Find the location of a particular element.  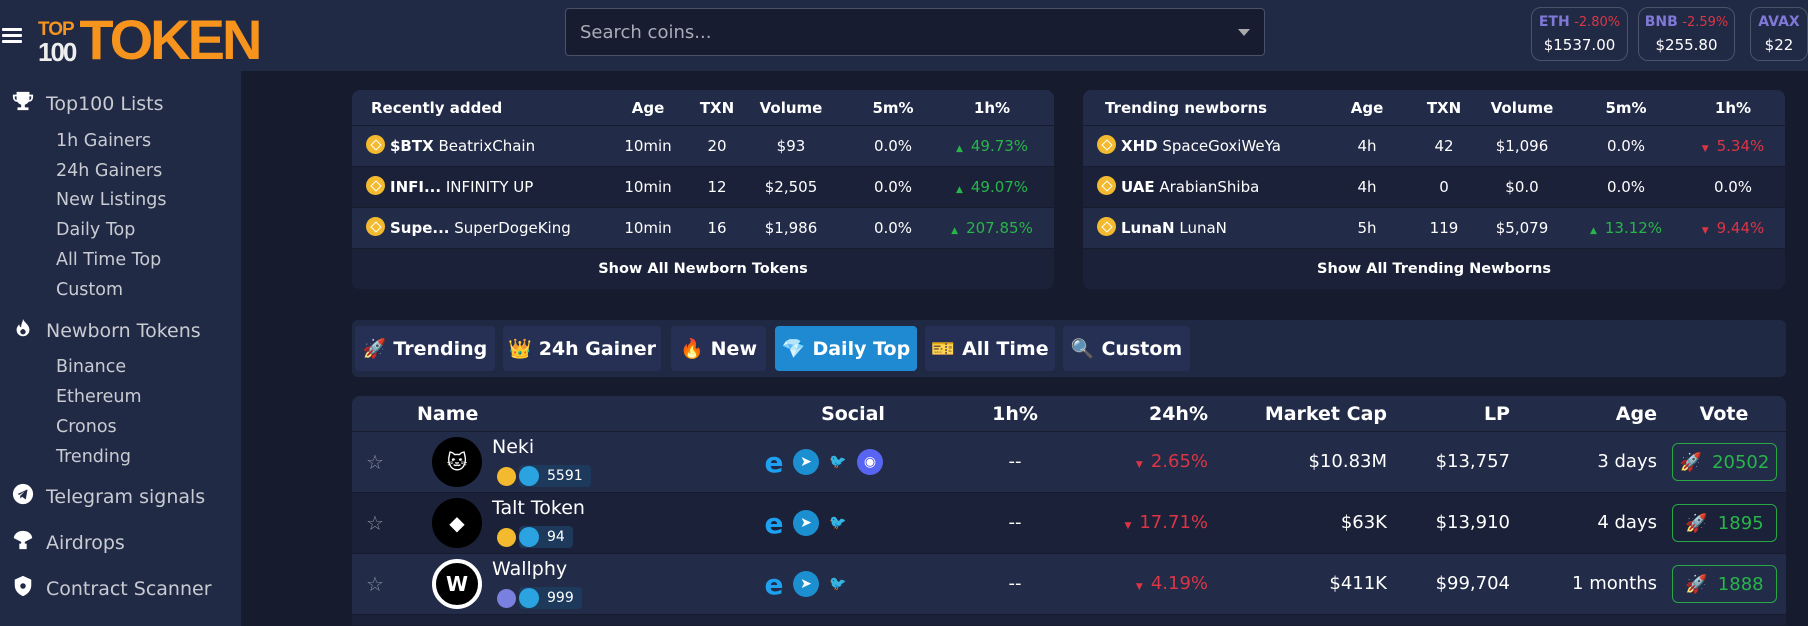

tab-new: 🔥 New is located at coordinates (718, 348).